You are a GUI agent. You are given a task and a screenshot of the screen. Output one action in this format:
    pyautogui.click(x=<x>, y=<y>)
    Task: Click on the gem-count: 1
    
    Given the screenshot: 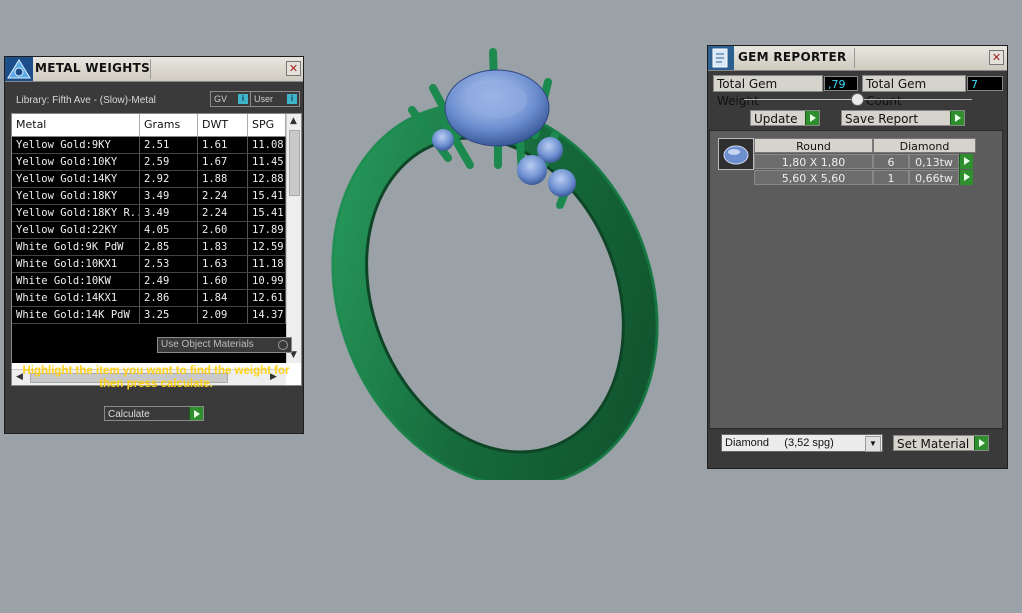 What is the action you would take?
    pyautogui.click(x=891, y=177)
    